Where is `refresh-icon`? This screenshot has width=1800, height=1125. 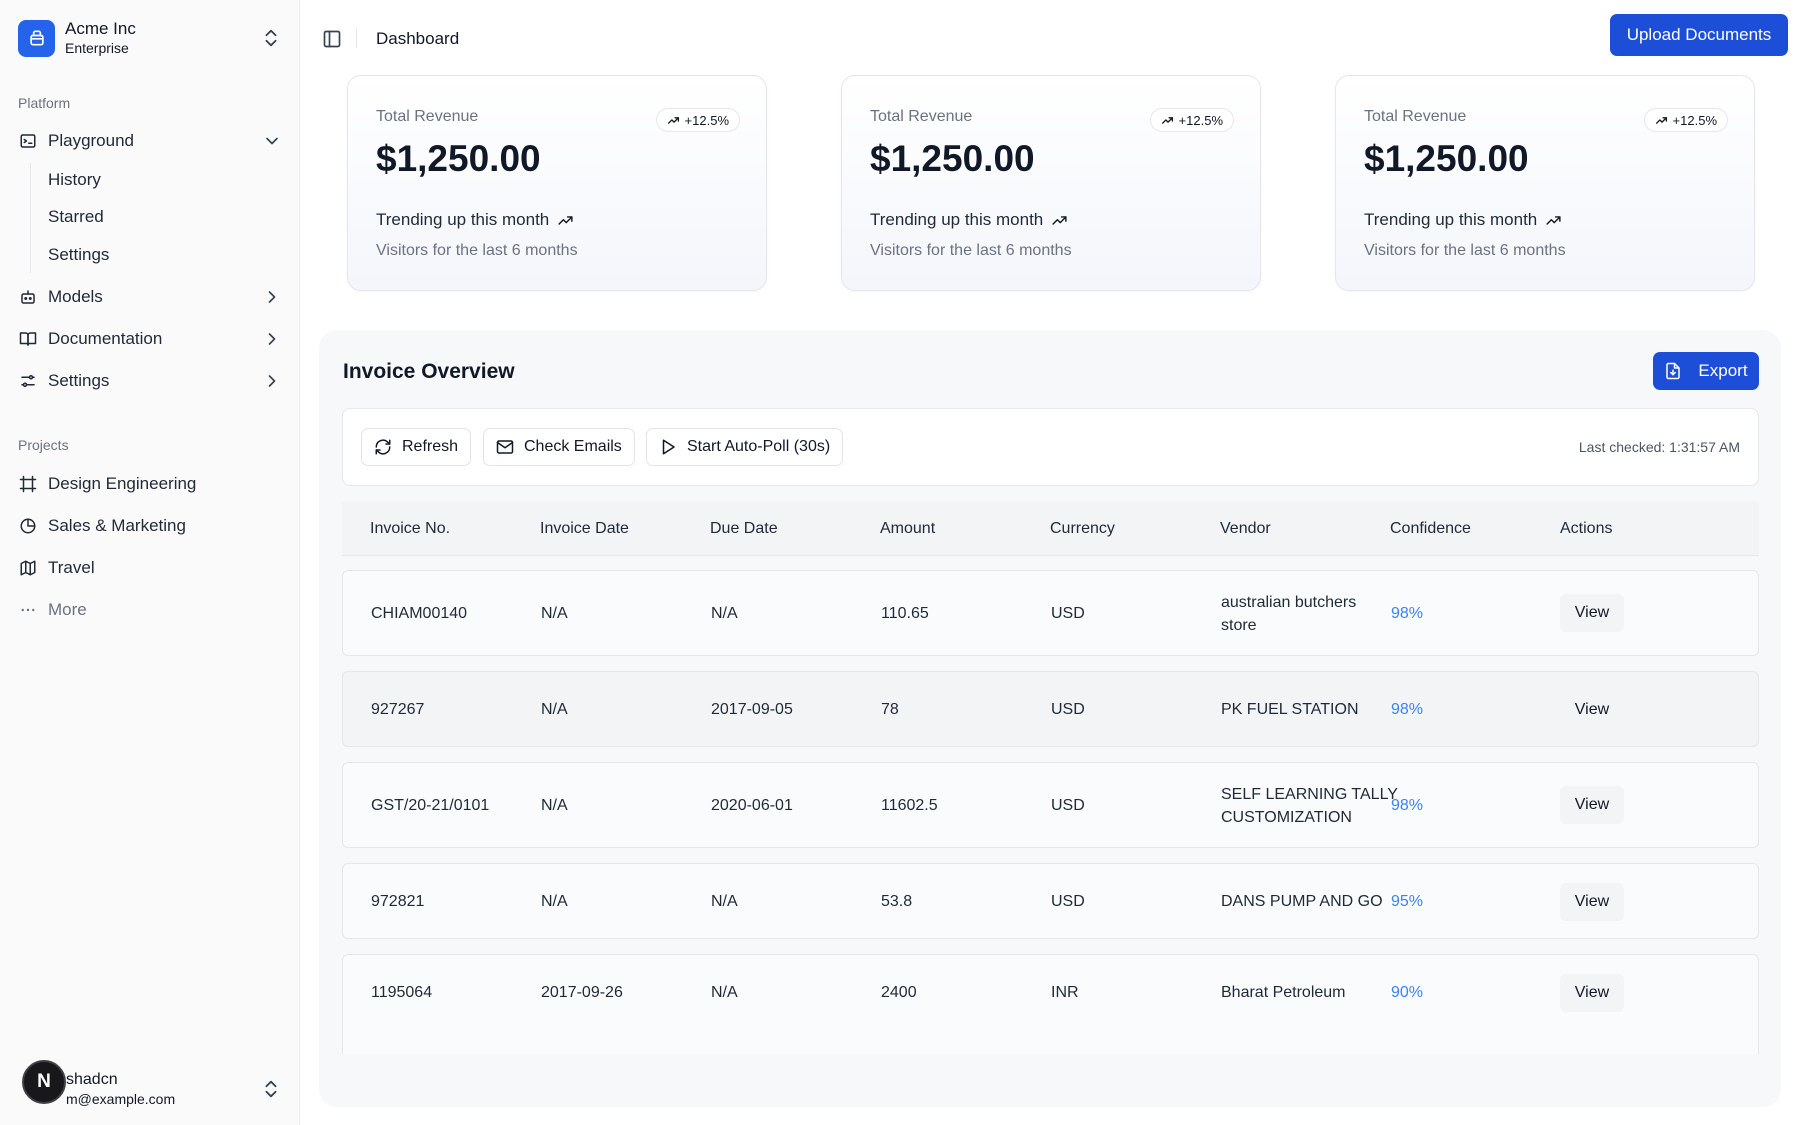 refresh-icon is located at coordinates (383, 447).